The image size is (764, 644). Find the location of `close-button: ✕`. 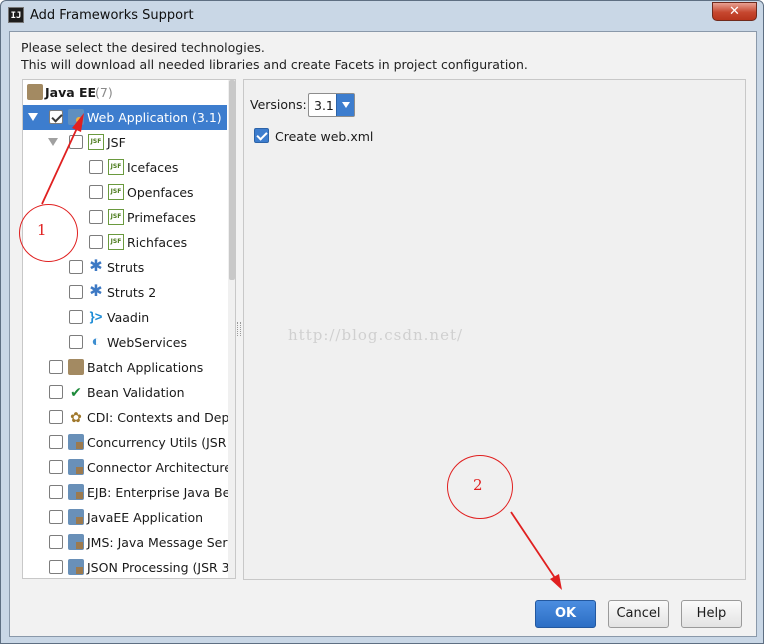

close-button: ✕ is located at coordinates (734, 11).